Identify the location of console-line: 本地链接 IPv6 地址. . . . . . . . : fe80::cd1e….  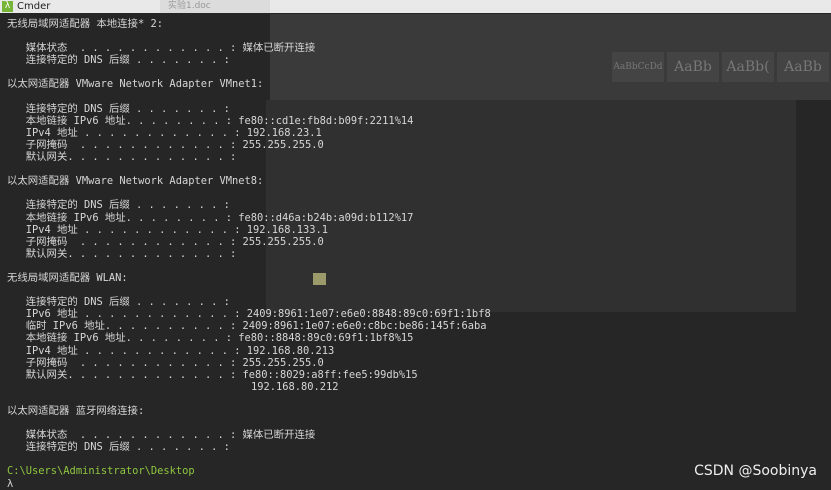
(210, 120).